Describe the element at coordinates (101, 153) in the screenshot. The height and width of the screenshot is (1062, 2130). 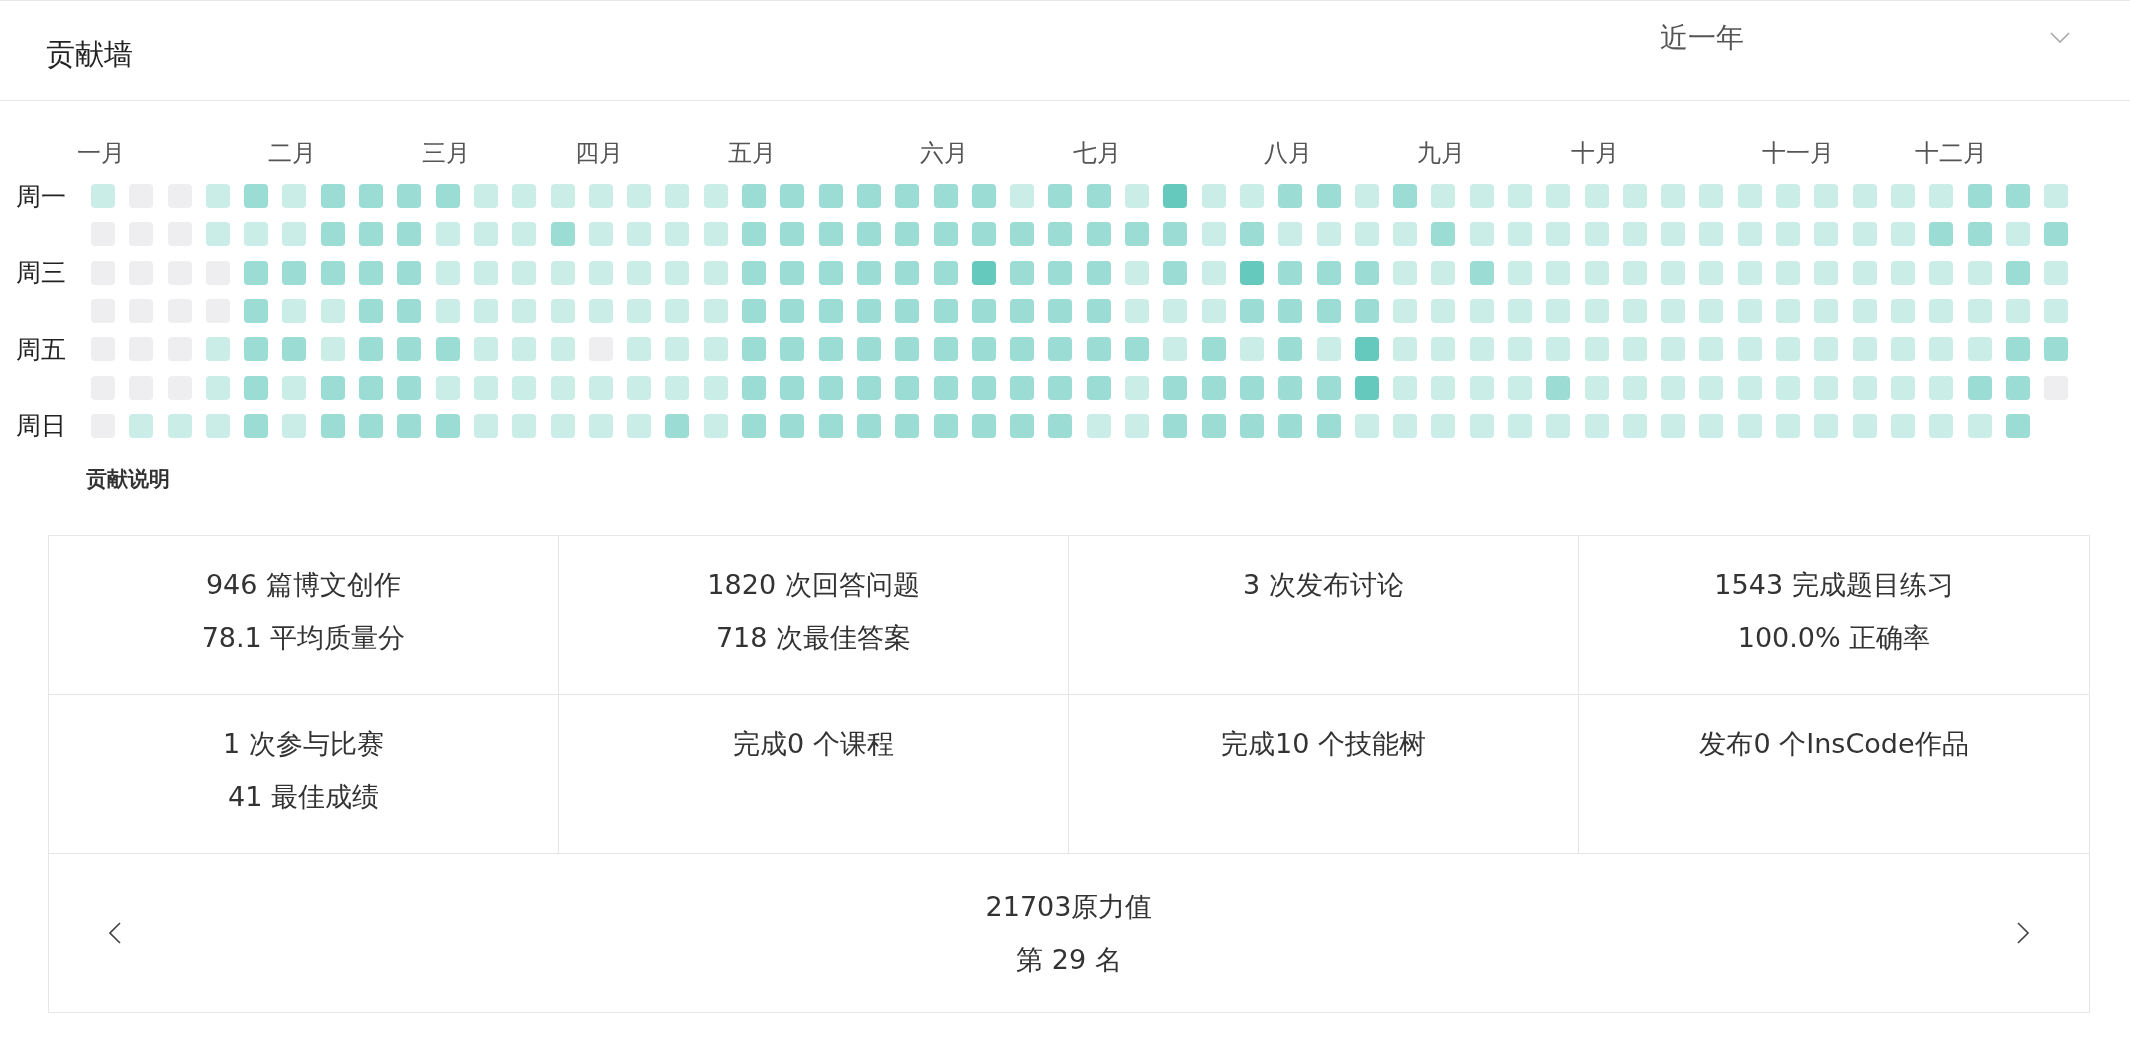
I see `month-label: 一月` at that location.